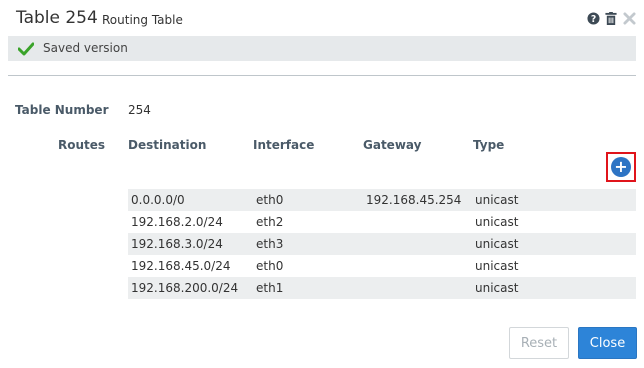  I want to click on status-text: Saved version, so click(85, 48).